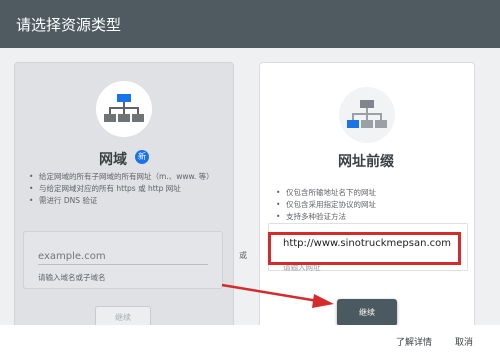 This screenshot has width=500, height=357. I want to click on cancel-button: 取消, so click(464, 341).